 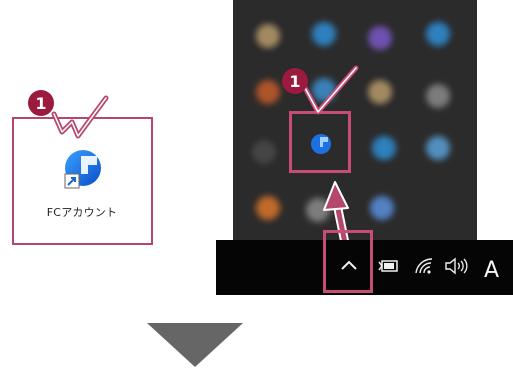 I want to click on fc-account-app-icon, so click(x=82, y=169).